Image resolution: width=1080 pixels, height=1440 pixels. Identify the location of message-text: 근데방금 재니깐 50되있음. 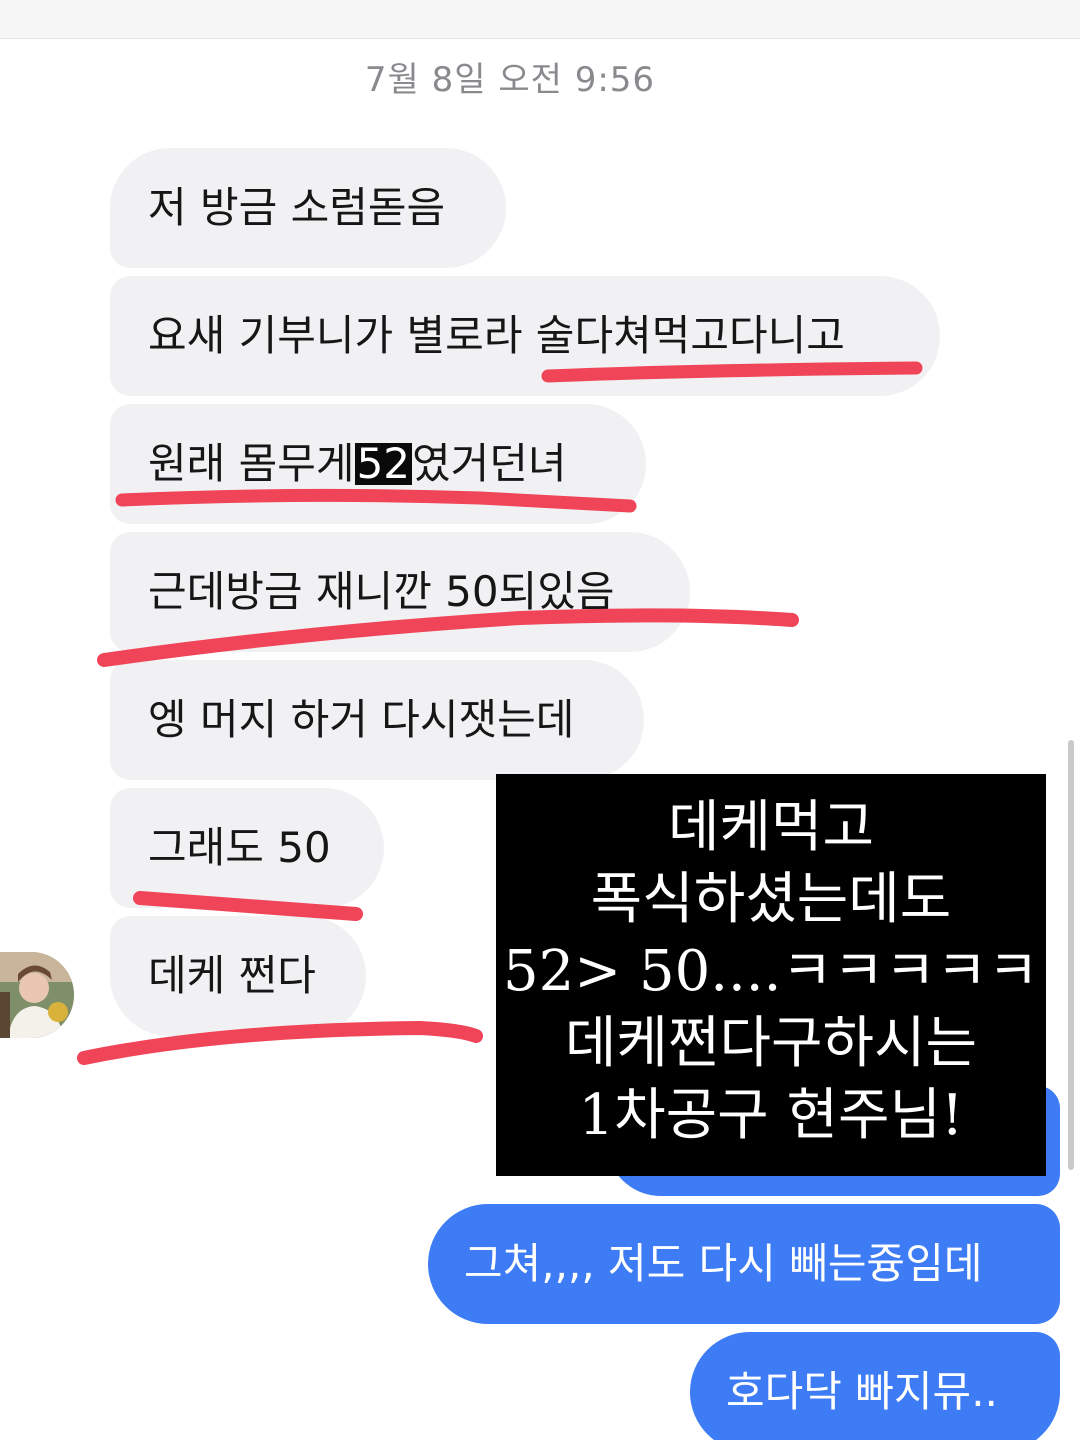
(381, 591).